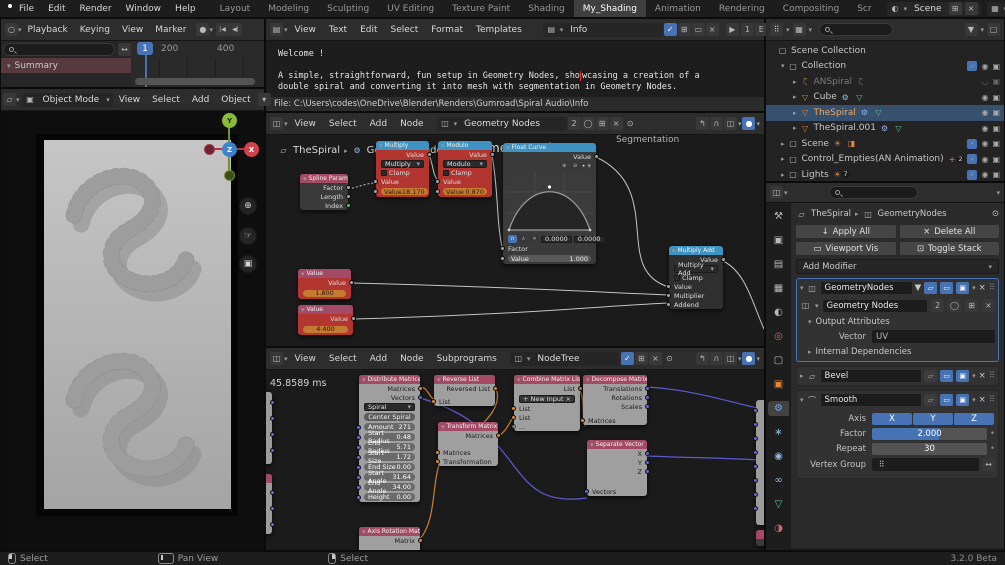 The height and width of the screenshot is (565, 1005). What do you see at coordinates (588, 123) in the screenshot?
I see `fake-user-shield-icon: ◯` at bounding box center [588, 123].